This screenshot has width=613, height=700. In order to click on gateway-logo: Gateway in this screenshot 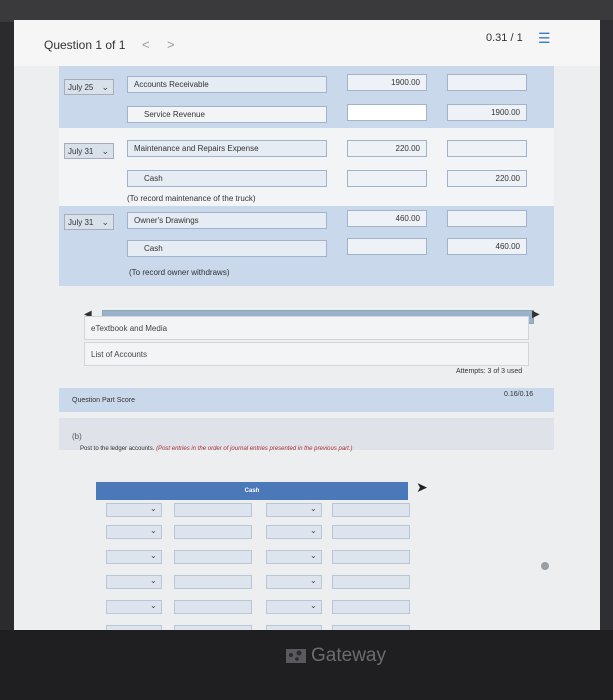, I will do `click(335, 656)`.